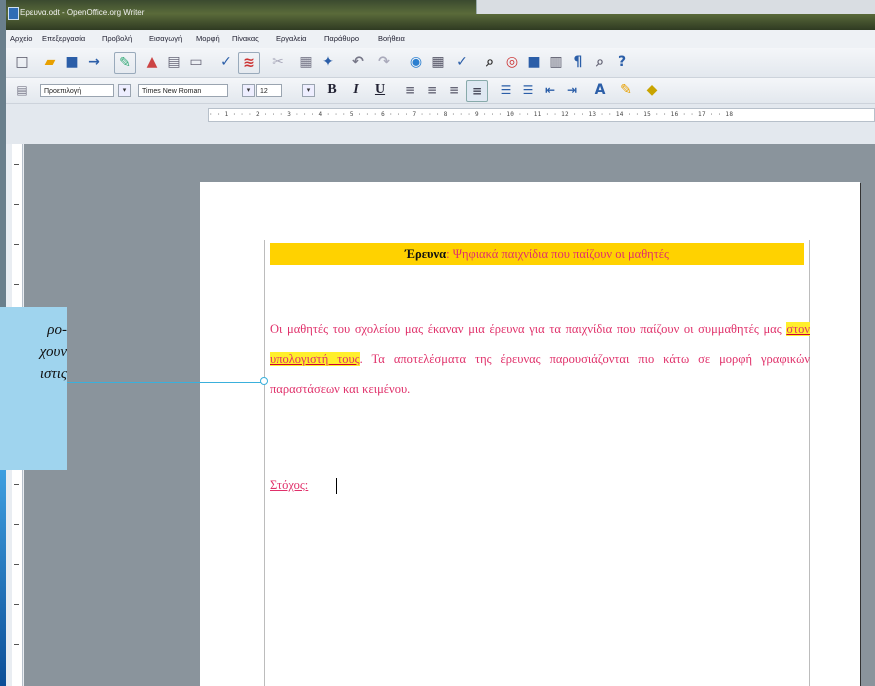  What do you see at coordinates (454, 90) in the screenshot?
I see `align-right-icon: ≡` at bounding box center [454, 90].